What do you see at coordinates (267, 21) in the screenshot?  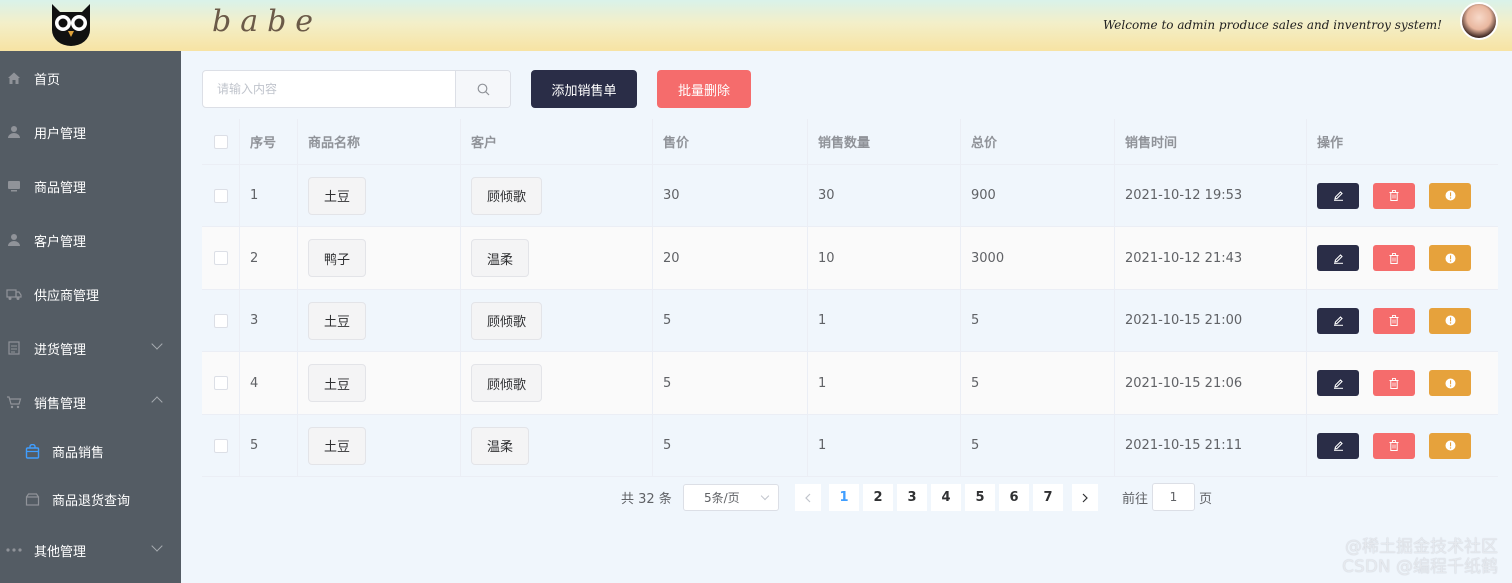 I see `brand-title: babe` at bounding box center [267, 21].